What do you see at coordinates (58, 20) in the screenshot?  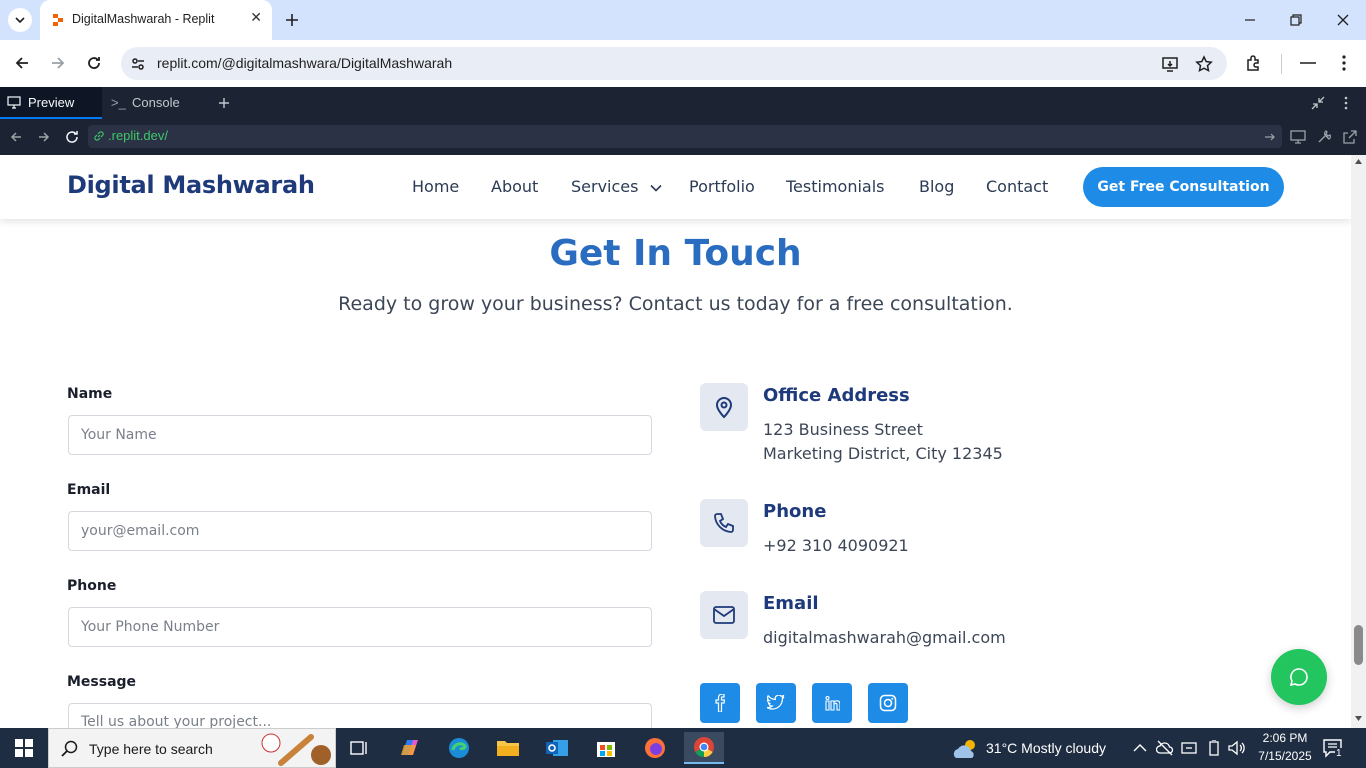 I see `replit-logo-icon` at bounding box center [58, 20].